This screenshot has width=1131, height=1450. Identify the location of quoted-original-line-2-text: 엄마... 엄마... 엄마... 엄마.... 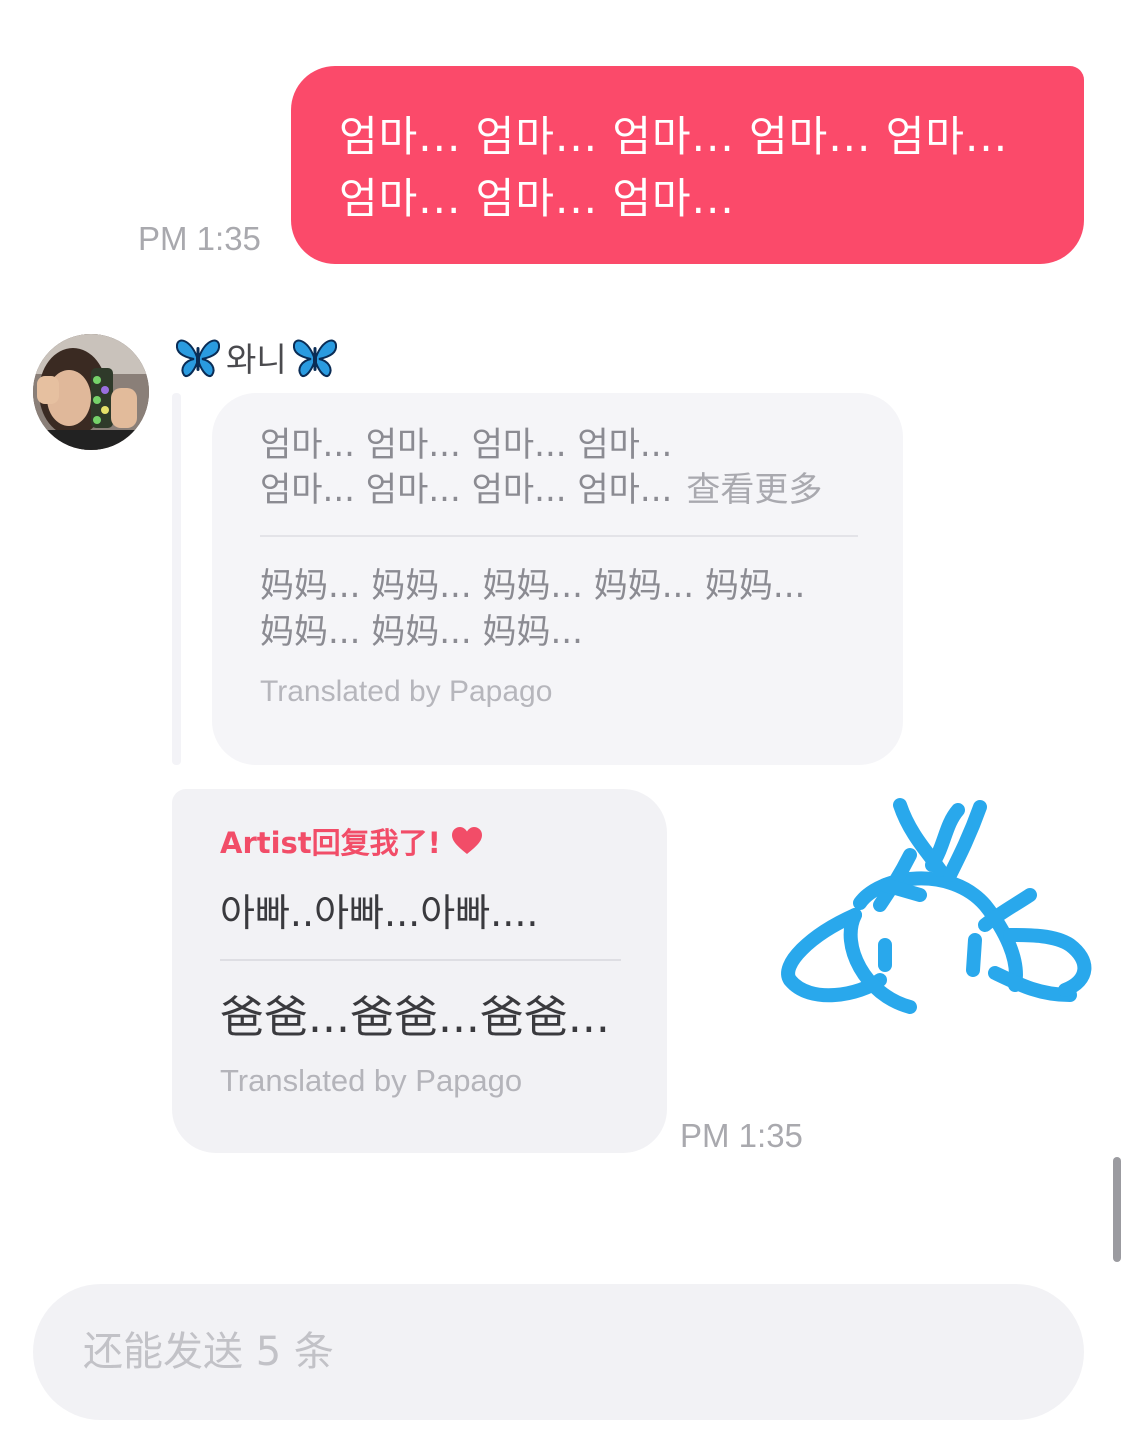
(466, 490).